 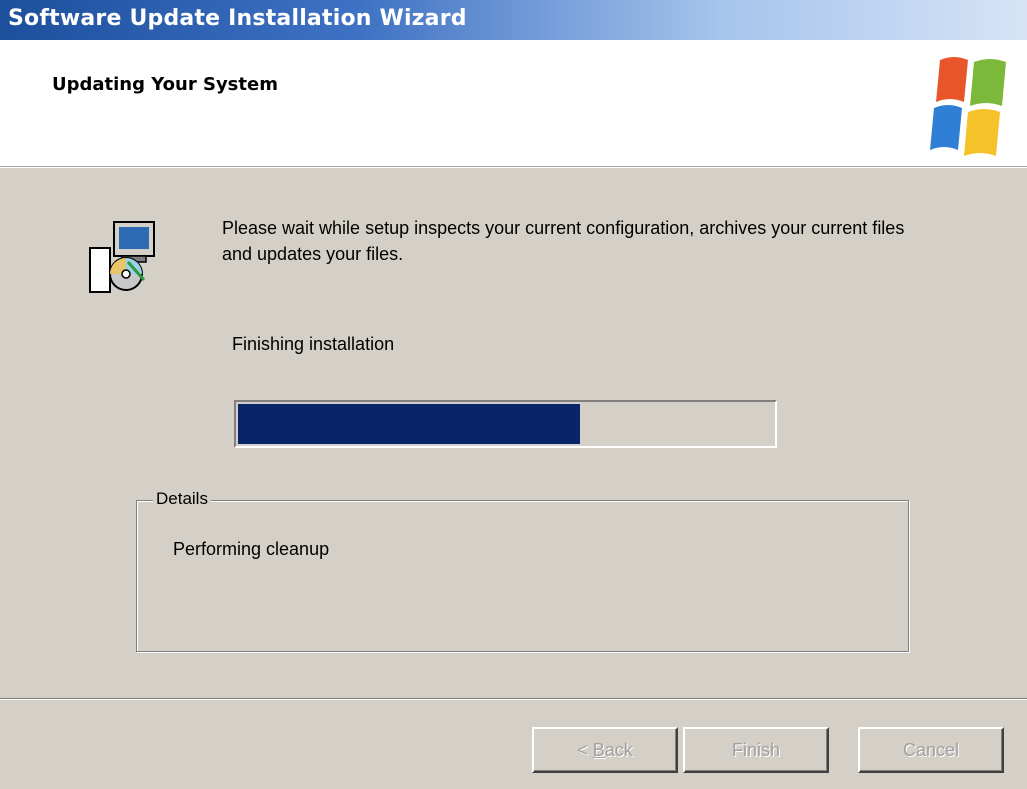 I want to click on status-text: Finishing installation, so click(x=313, y=344).